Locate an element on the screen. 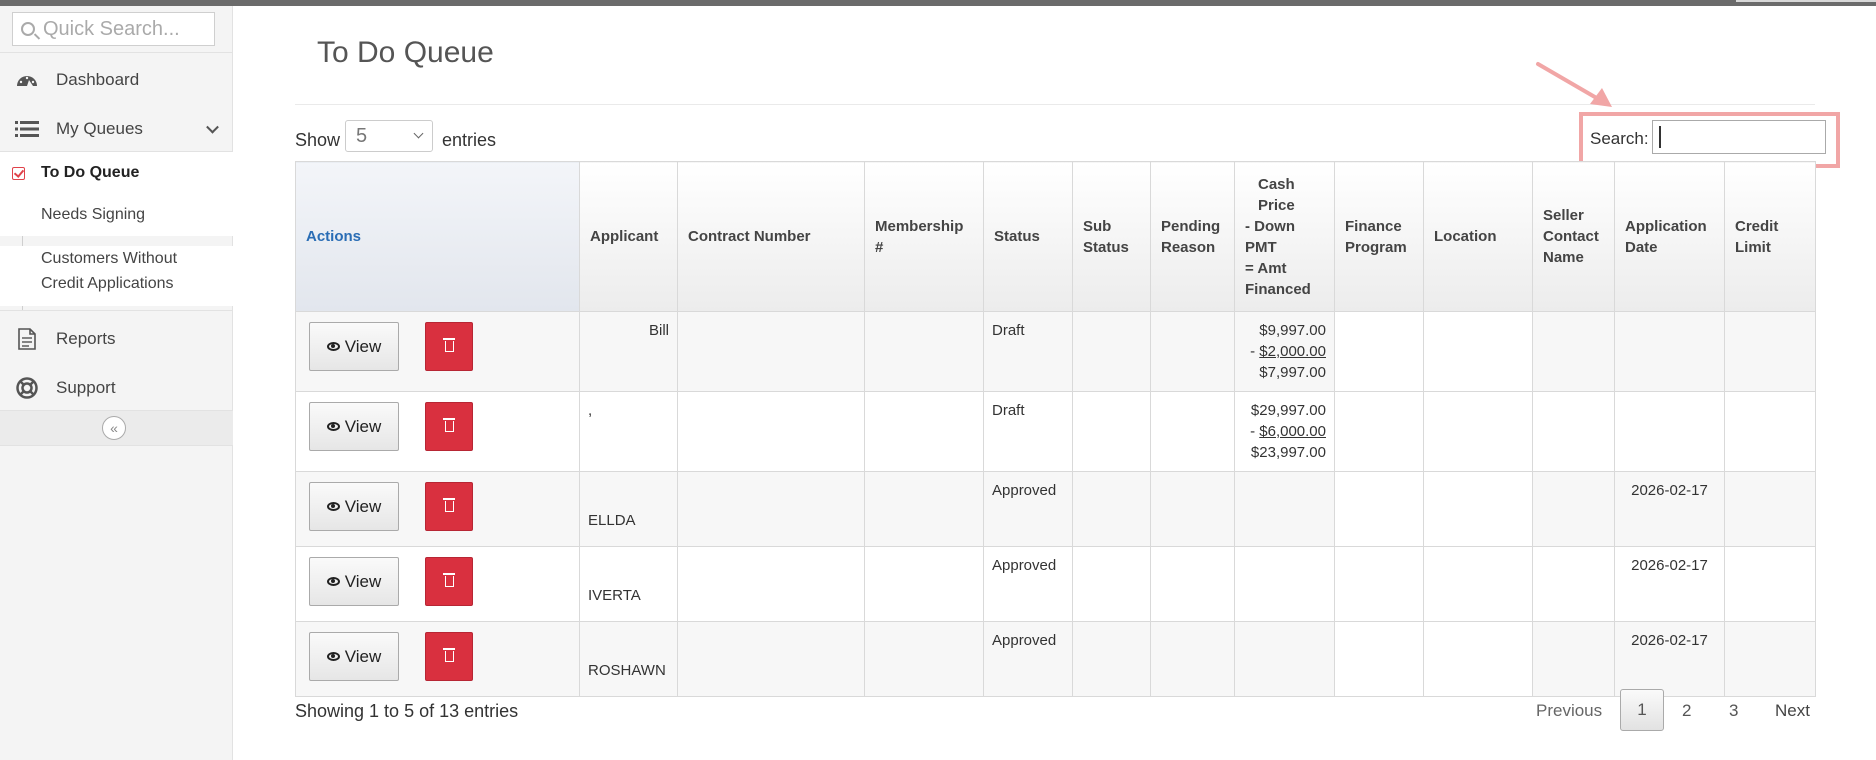  column-header-pending-reason: Pending Reason is located at coordinates (1192, 236).